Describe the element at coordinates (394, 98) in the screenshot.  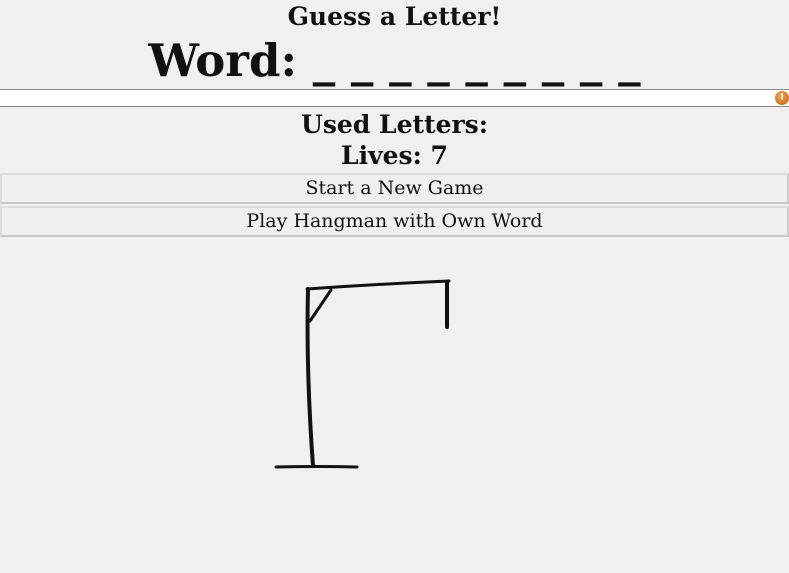
I see `letter-guess-input` at that location.